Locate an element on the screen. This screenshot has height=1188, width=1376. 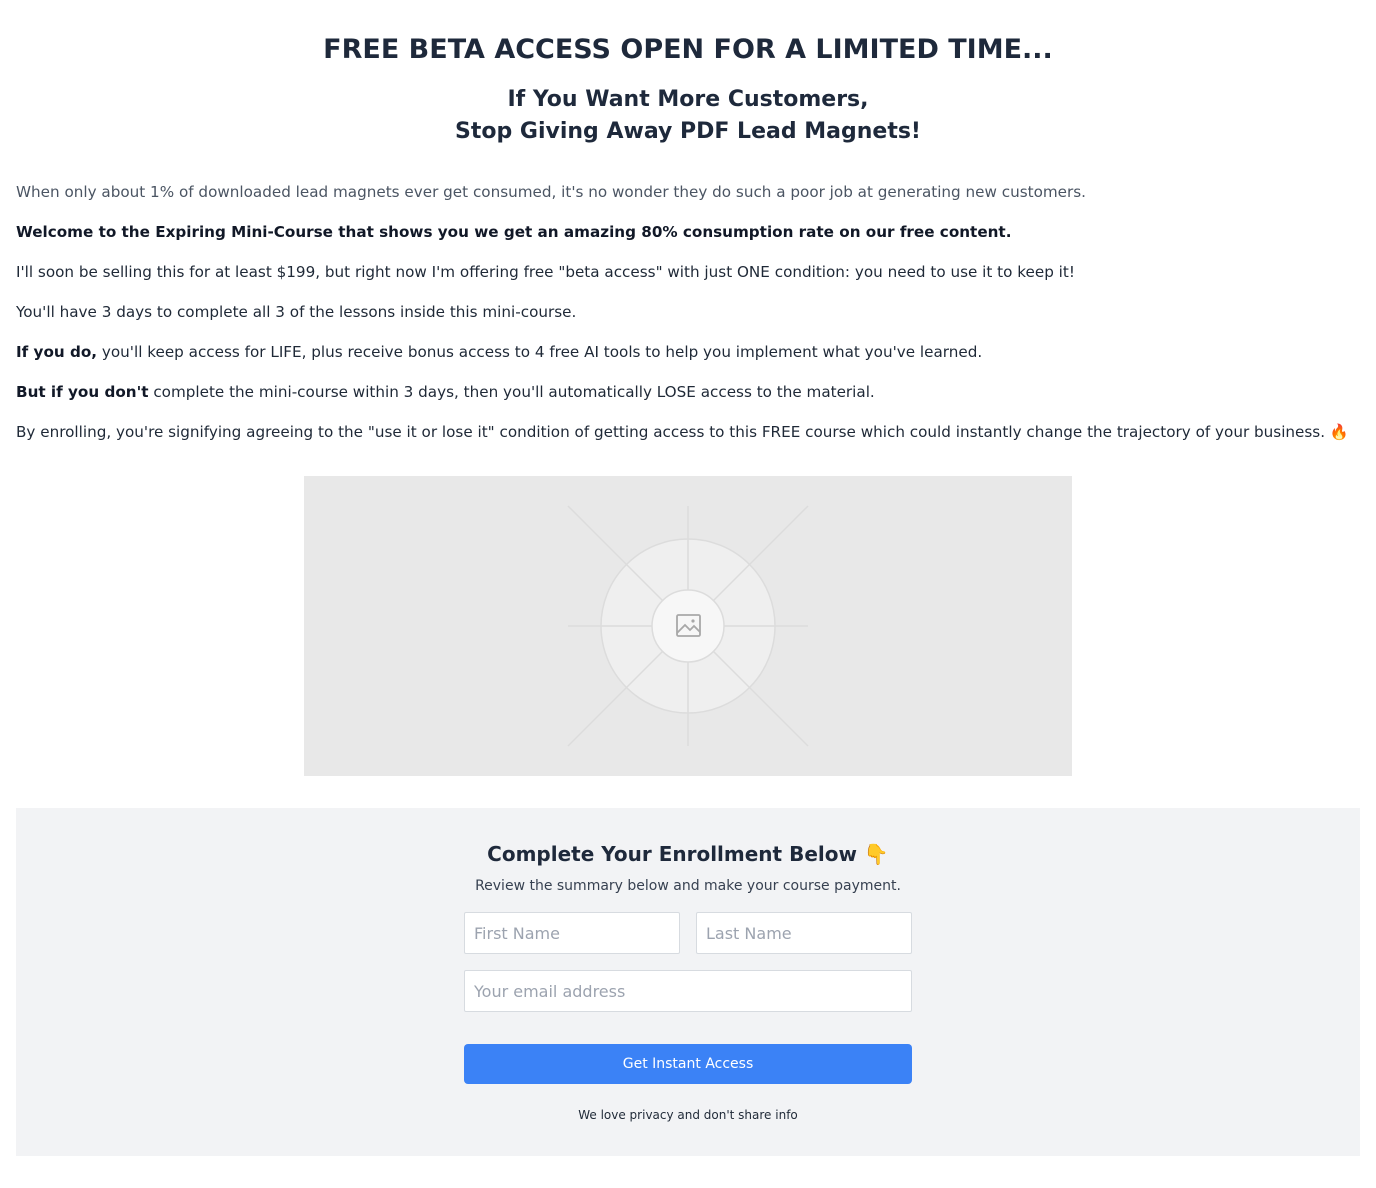
first-name-field is located at coordinates (572, 933).